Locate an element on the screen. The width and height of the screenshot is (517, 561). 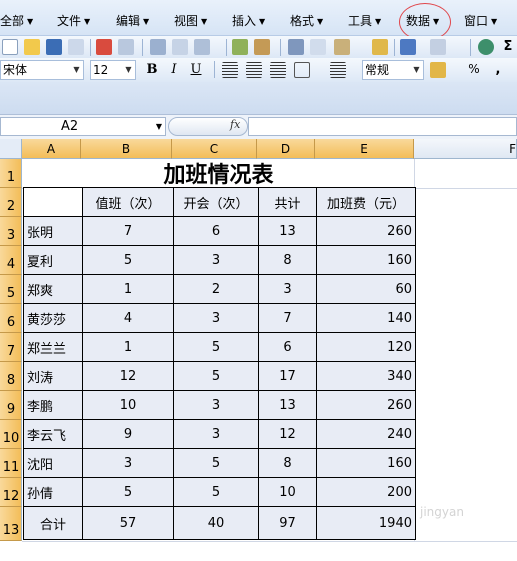
menu-view: 视图 ▼ is located at coordinates (190, 20).